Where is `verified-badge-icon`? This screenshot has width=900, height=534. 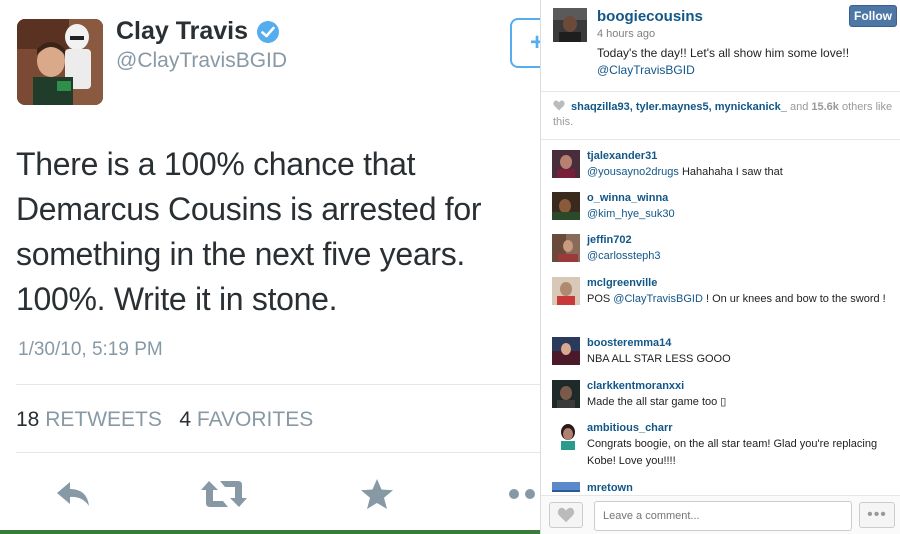
verified-badge-icon is located at coordinates (268, 32).